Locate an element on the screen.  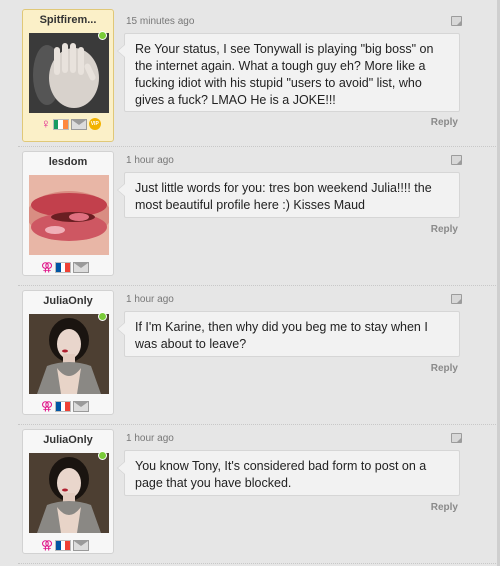
vip-badge-icon: VIP is located at coordinates (94, 124).